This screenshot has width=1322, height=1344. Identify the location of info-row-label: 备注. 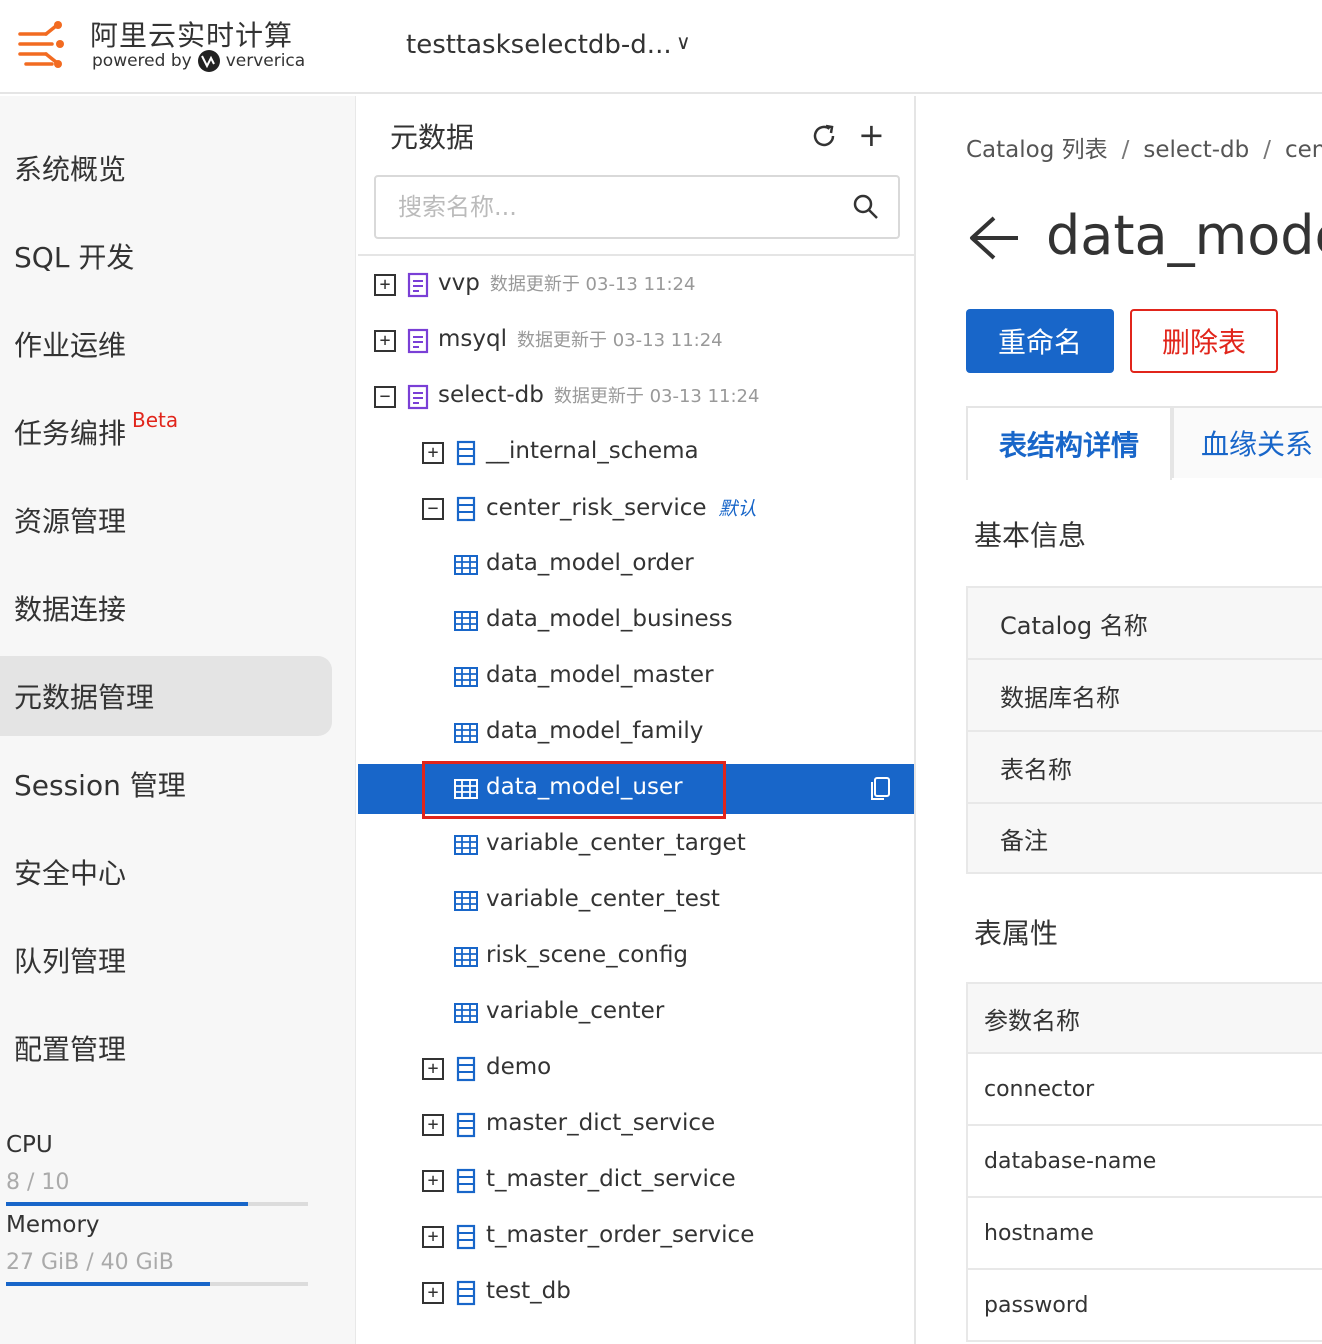
(1144, 838).